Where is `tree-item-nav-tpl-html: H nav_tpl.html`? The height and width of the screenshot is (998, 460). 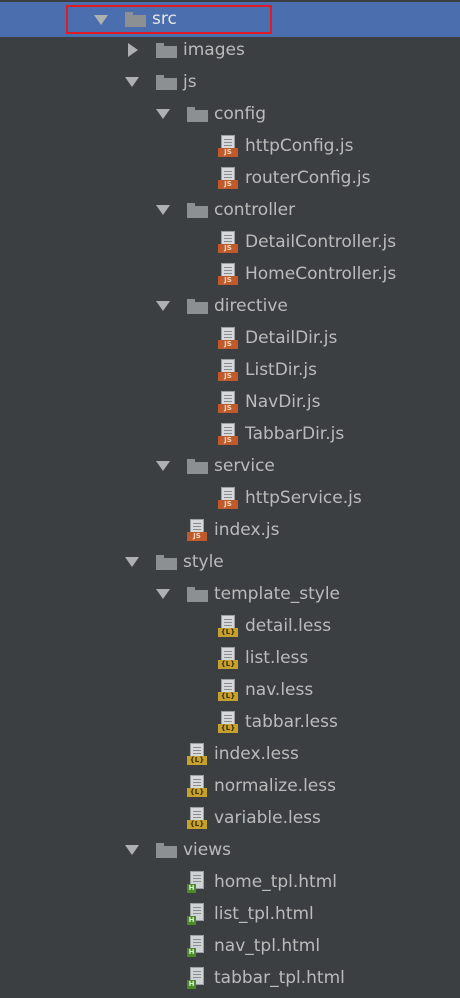
tree-item-nav-tpl-html: H nav_tpl.html is located at coordinates (230, 946).